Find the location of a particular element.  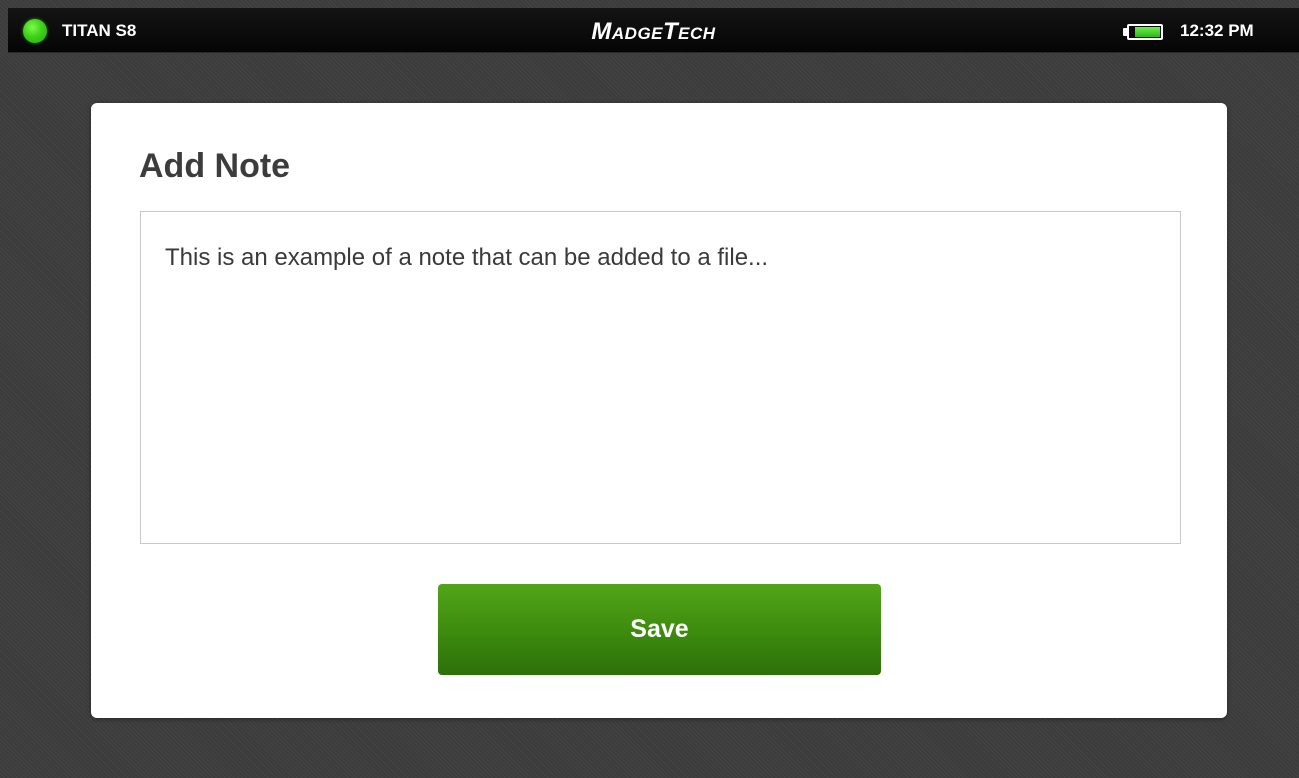

brand-logo: MadgeTech is located at coordinates (653, 31).